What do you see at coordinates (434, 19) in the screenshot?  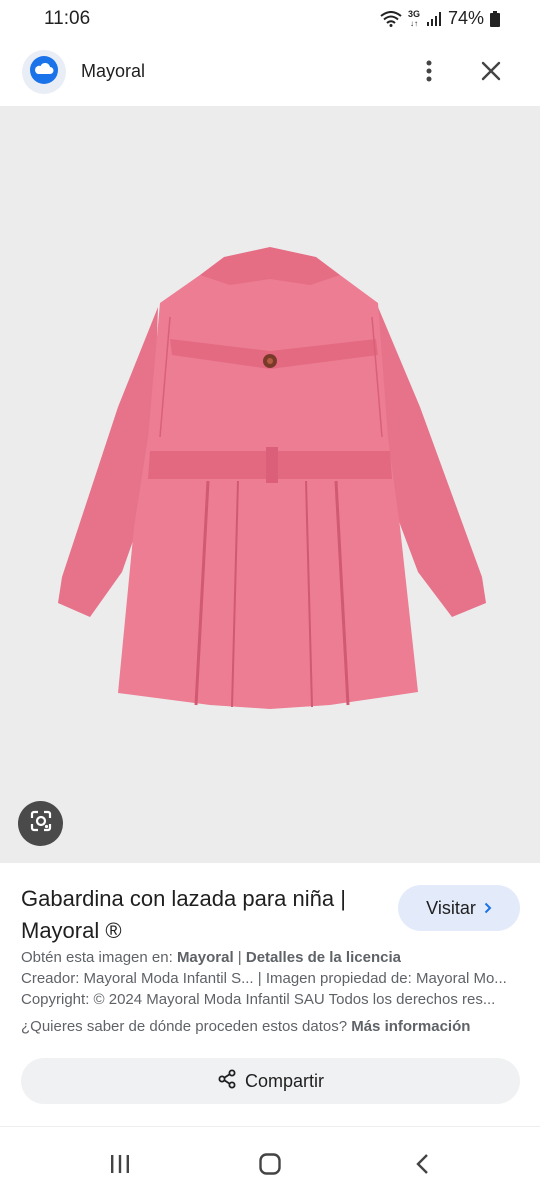 I see `signal-icon` at bounding box center [434, 19].